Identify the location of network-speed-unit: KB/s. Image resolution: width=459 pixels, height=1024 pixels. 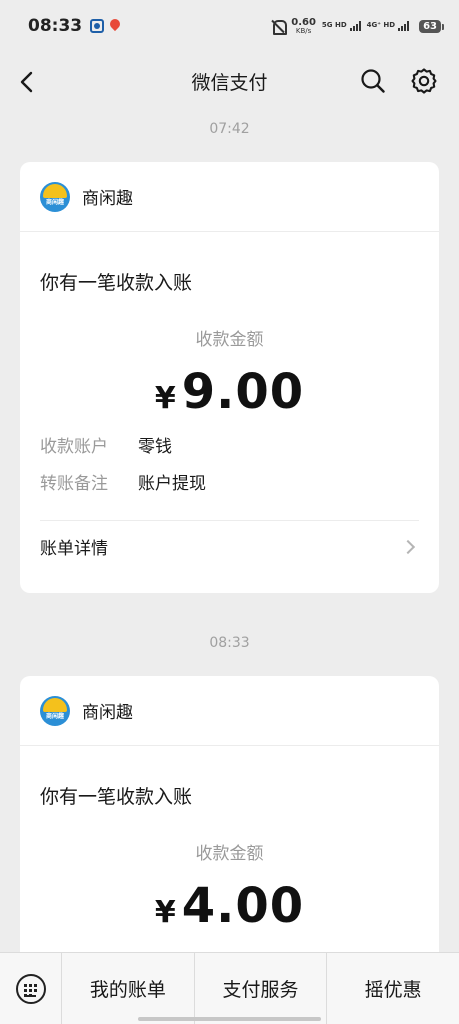
(303, 30).